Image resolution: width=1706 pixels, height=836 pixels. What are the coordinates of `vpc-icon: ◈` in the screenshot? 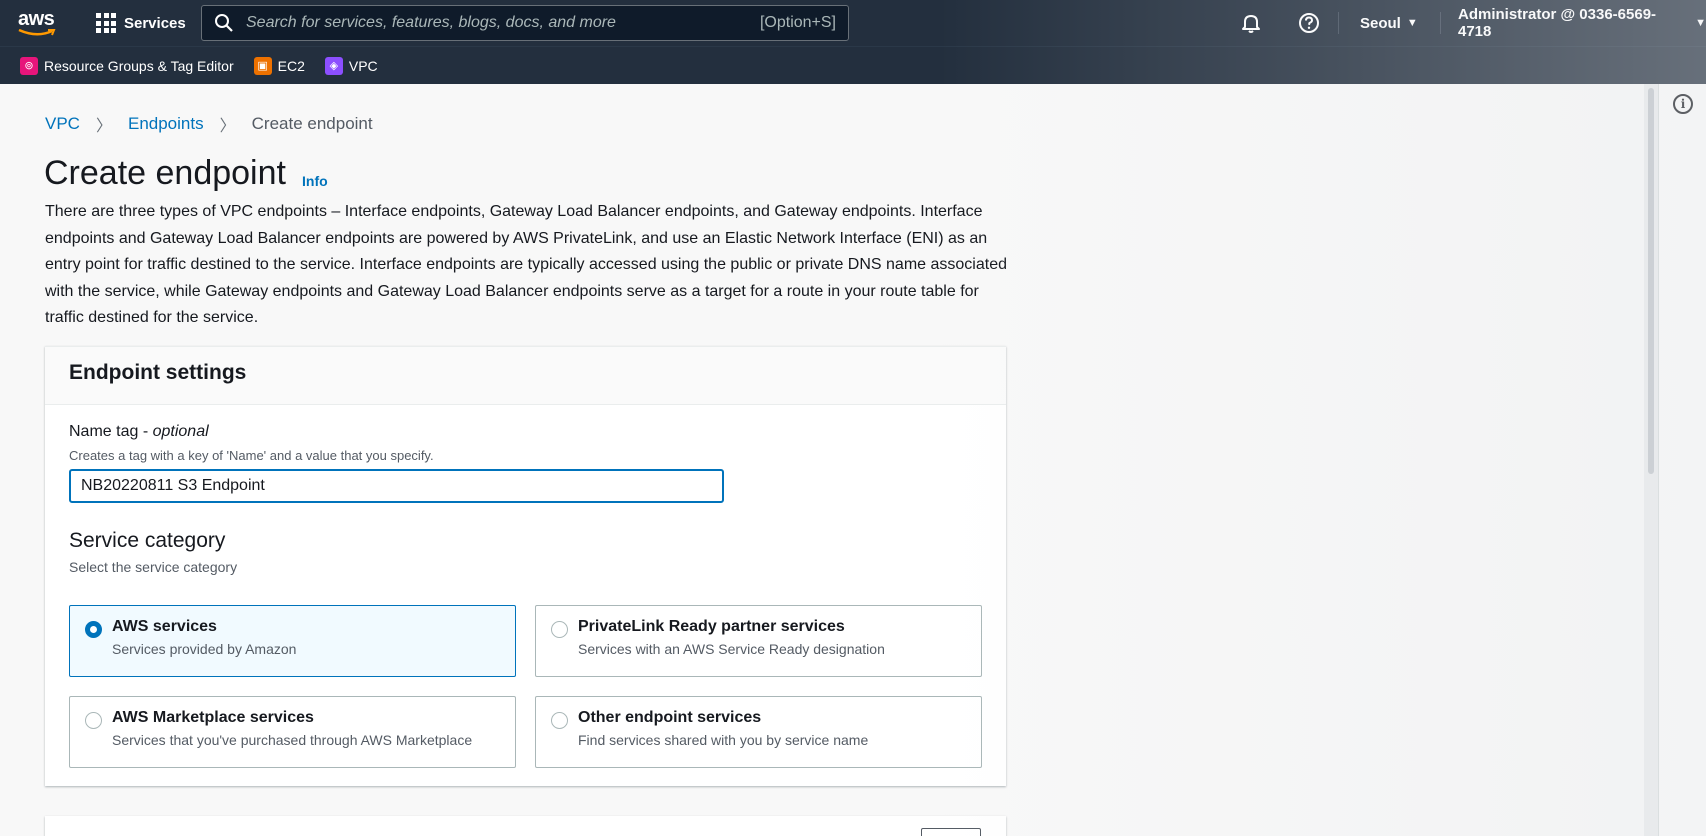 It's located at (333, 65).